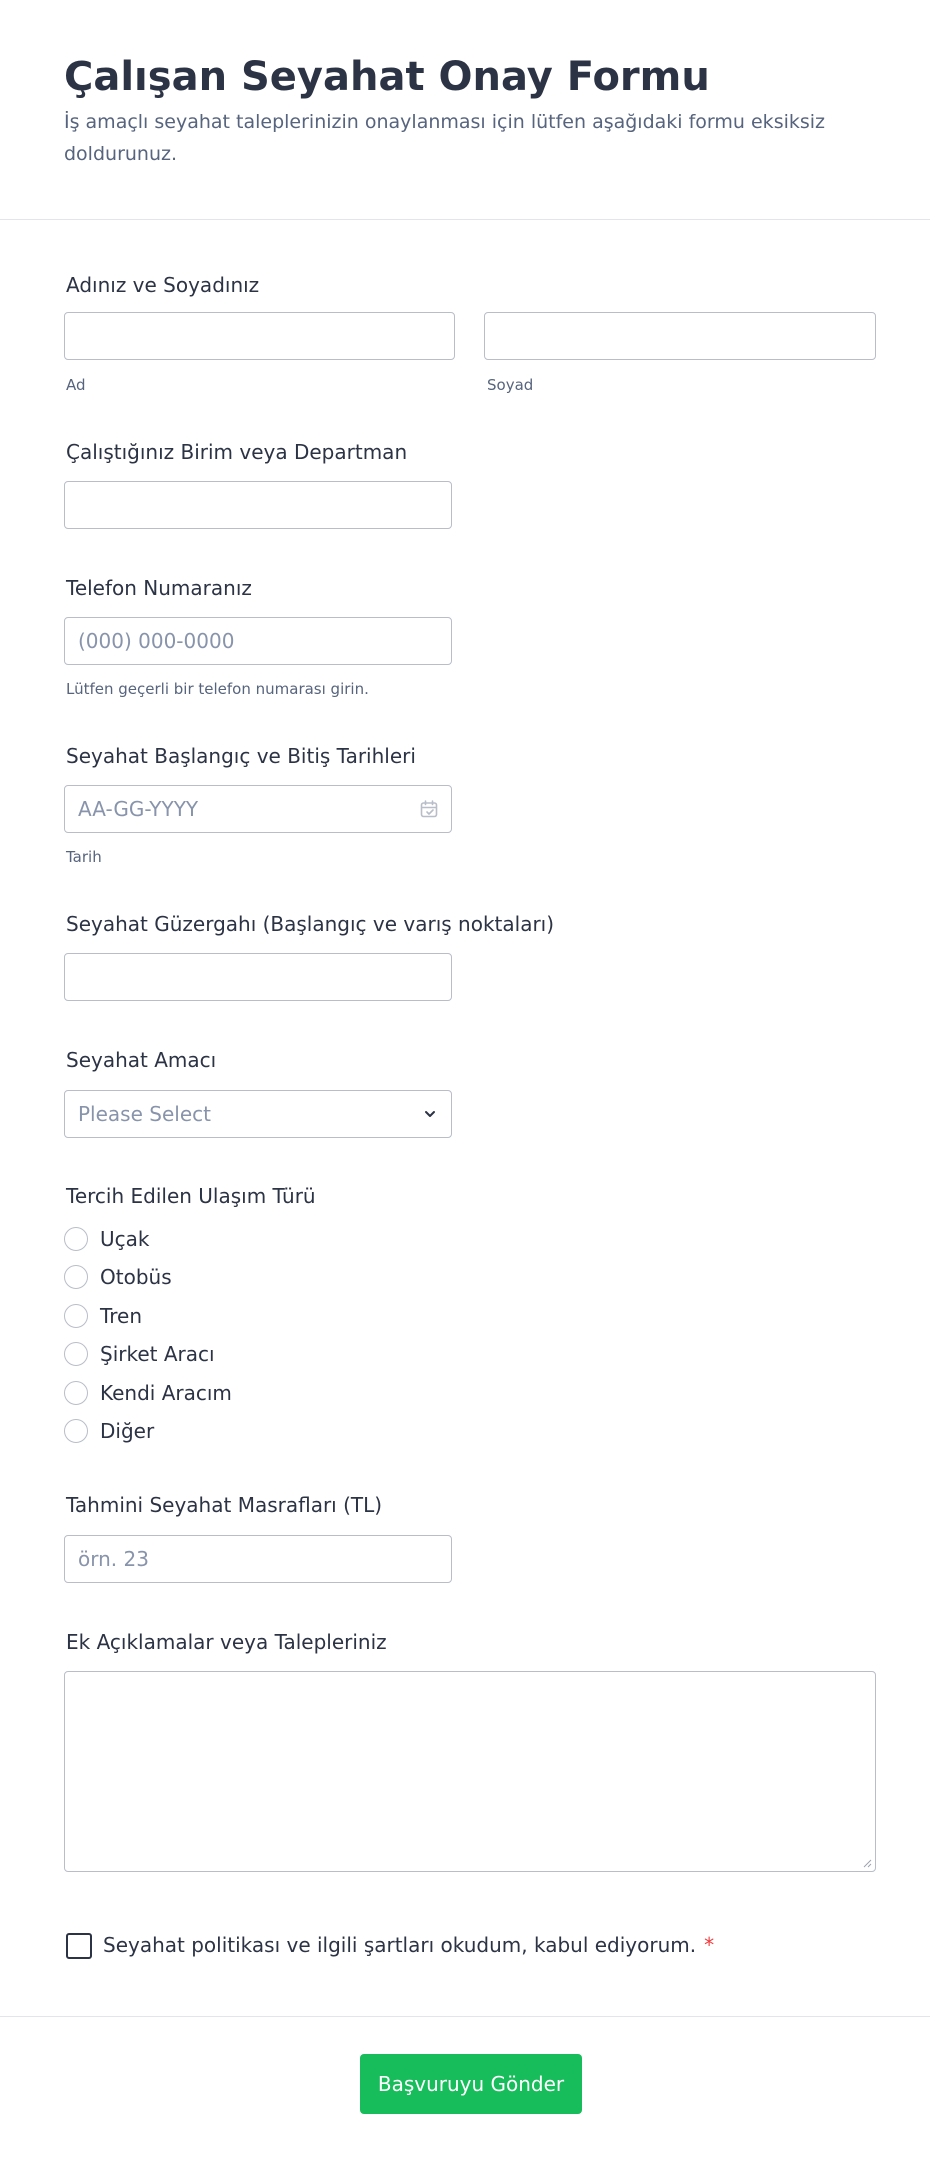  What do you see at coordinates (258, 977) in the screenshot?
I see `route-input` at bounding box center [258, 977].